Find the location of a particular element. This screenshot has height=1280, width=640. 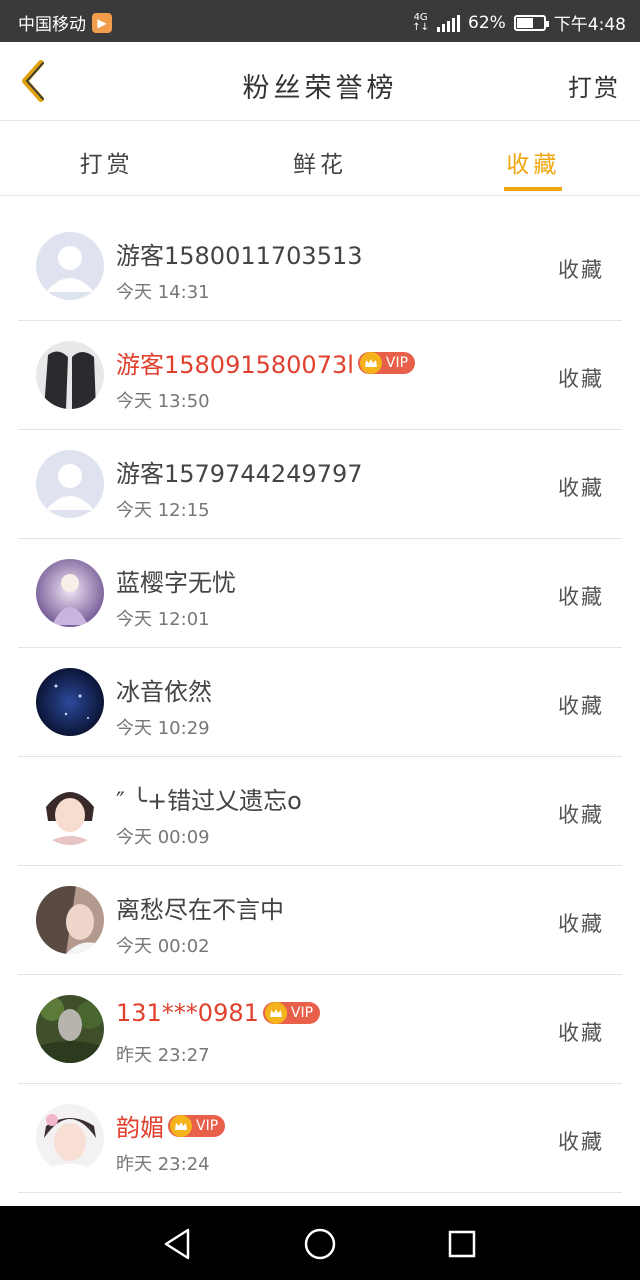

fan-row: 离愁尽在不言中 今天 00:02 收藏 is located at coordinates (320, 920).